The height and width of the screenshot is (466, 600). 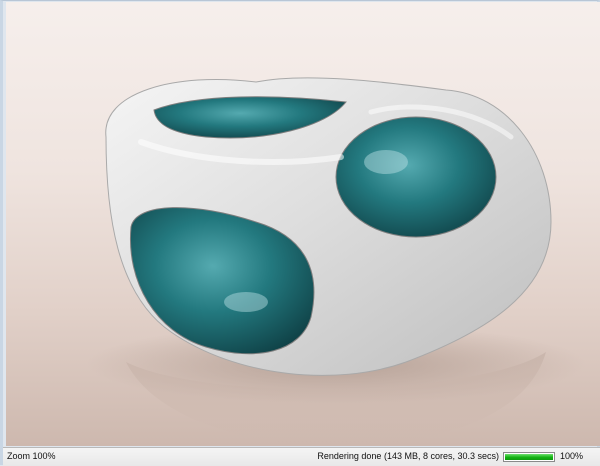 What do you see at coordinates (416, 177) in the screenshot?
I see `right-opening` at bounding box center [416, 177].